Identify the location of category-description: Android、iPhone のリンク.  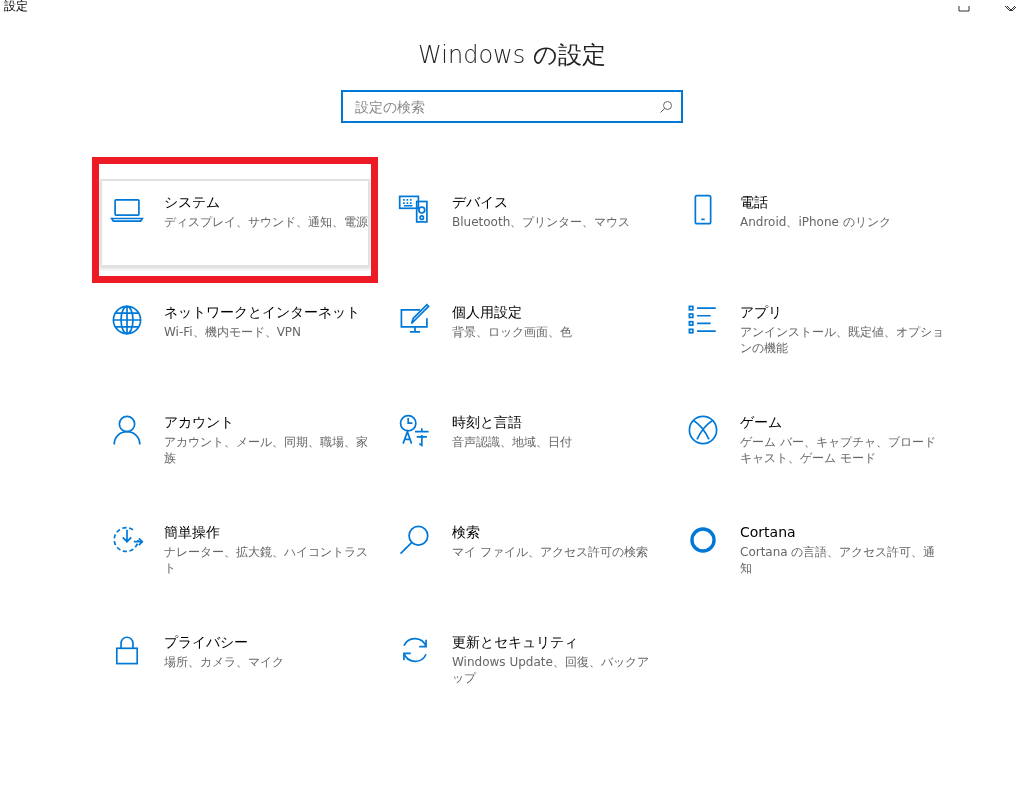
(816, 222).